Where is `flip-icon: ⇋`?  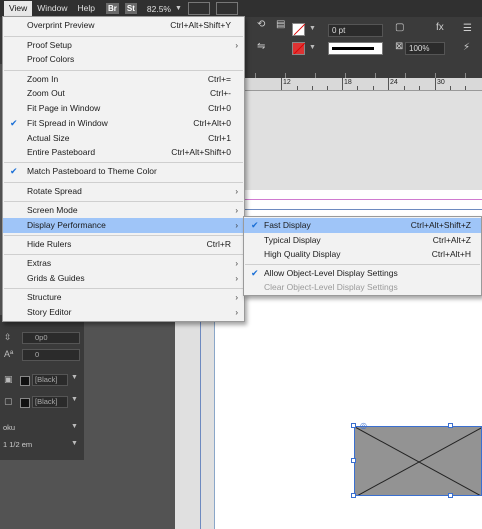 flip-icon: ⇋ is located at coordinates (261, 46).